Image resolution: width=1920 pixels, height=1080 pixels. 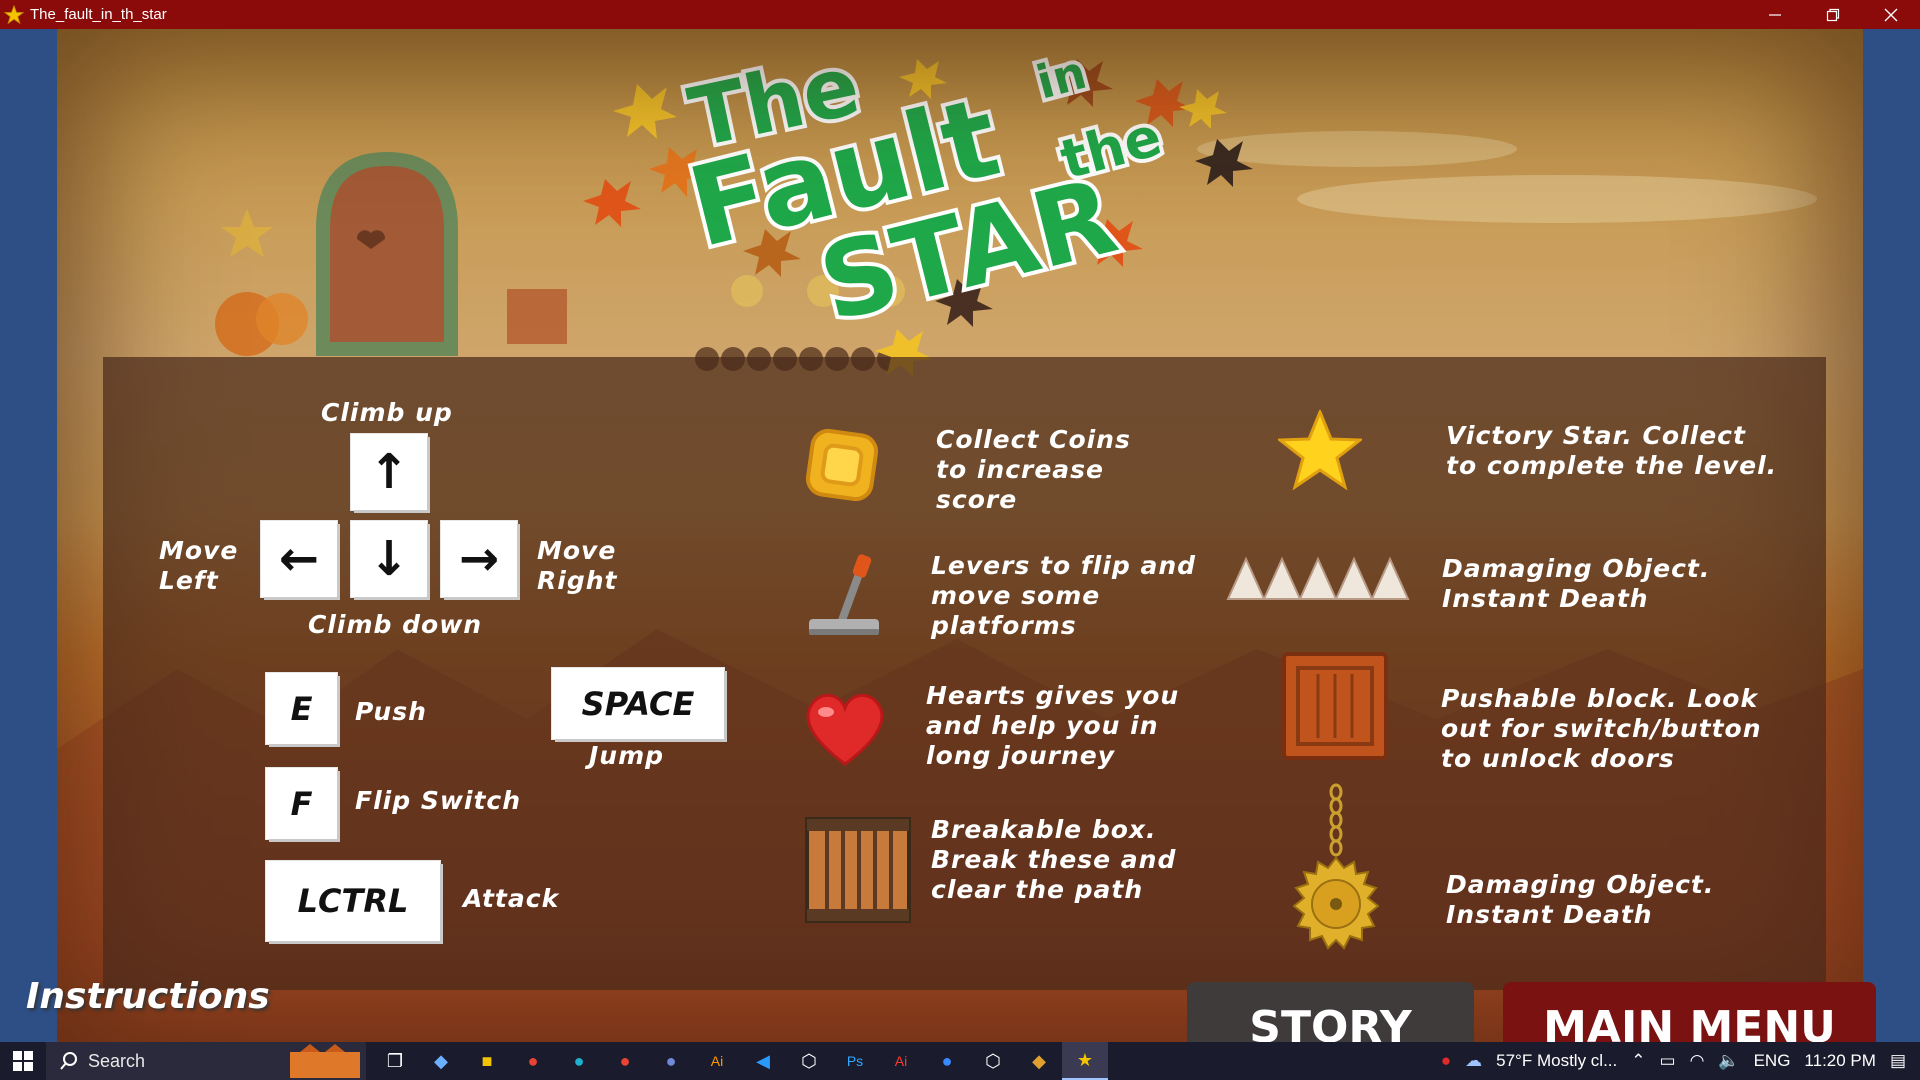 I want to click on e-key: E, so click(x=301, y=708).